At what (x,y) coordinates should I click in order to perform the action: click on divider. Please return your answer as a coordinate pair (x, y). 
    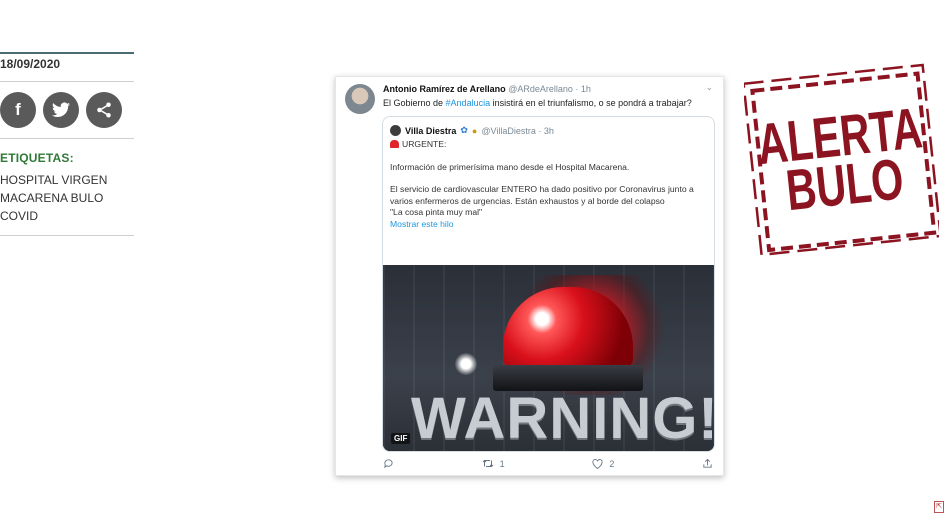
    Looking at the image, I should click on (67, 235).